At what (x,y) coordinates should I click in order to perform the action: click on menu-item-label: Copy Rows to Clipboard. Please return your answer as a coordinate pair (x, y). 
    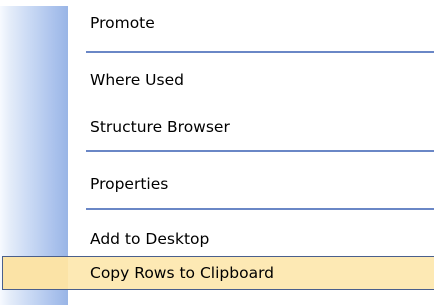
    Looking at the image, I should click on (182, 273).